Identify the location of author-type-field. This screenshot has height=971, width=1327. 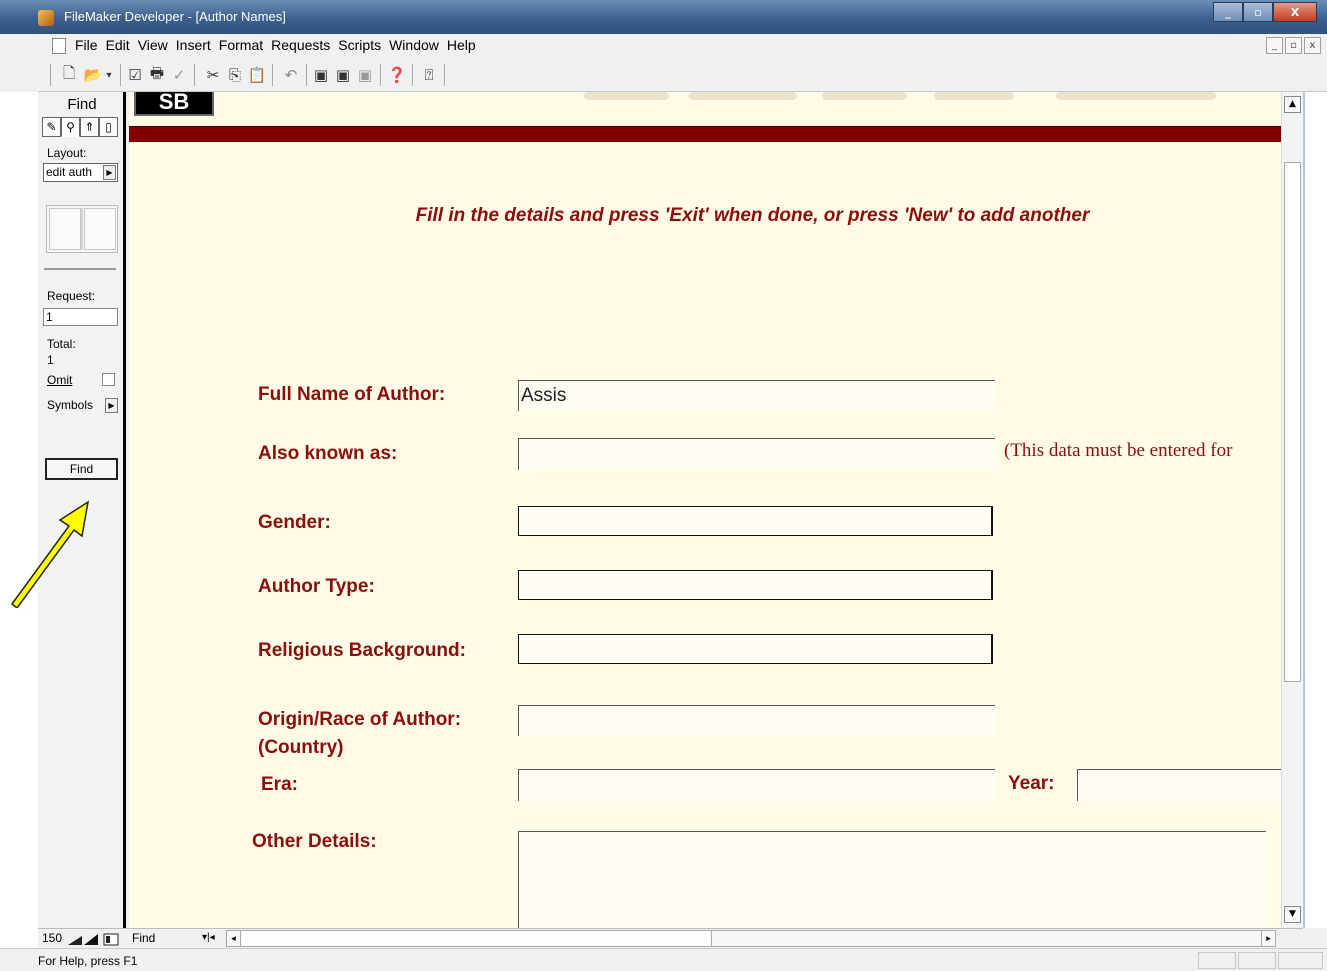
(755, 585).